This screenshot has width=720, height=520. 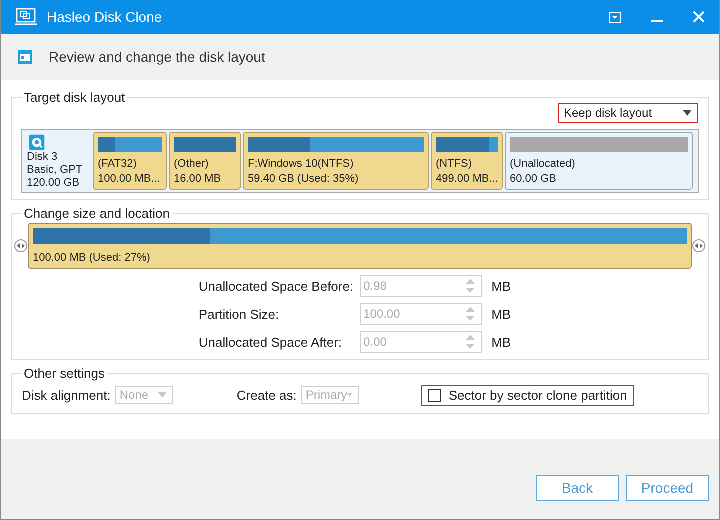 I want to click on partition-label: (FAT32), so click(x=118, y=164).